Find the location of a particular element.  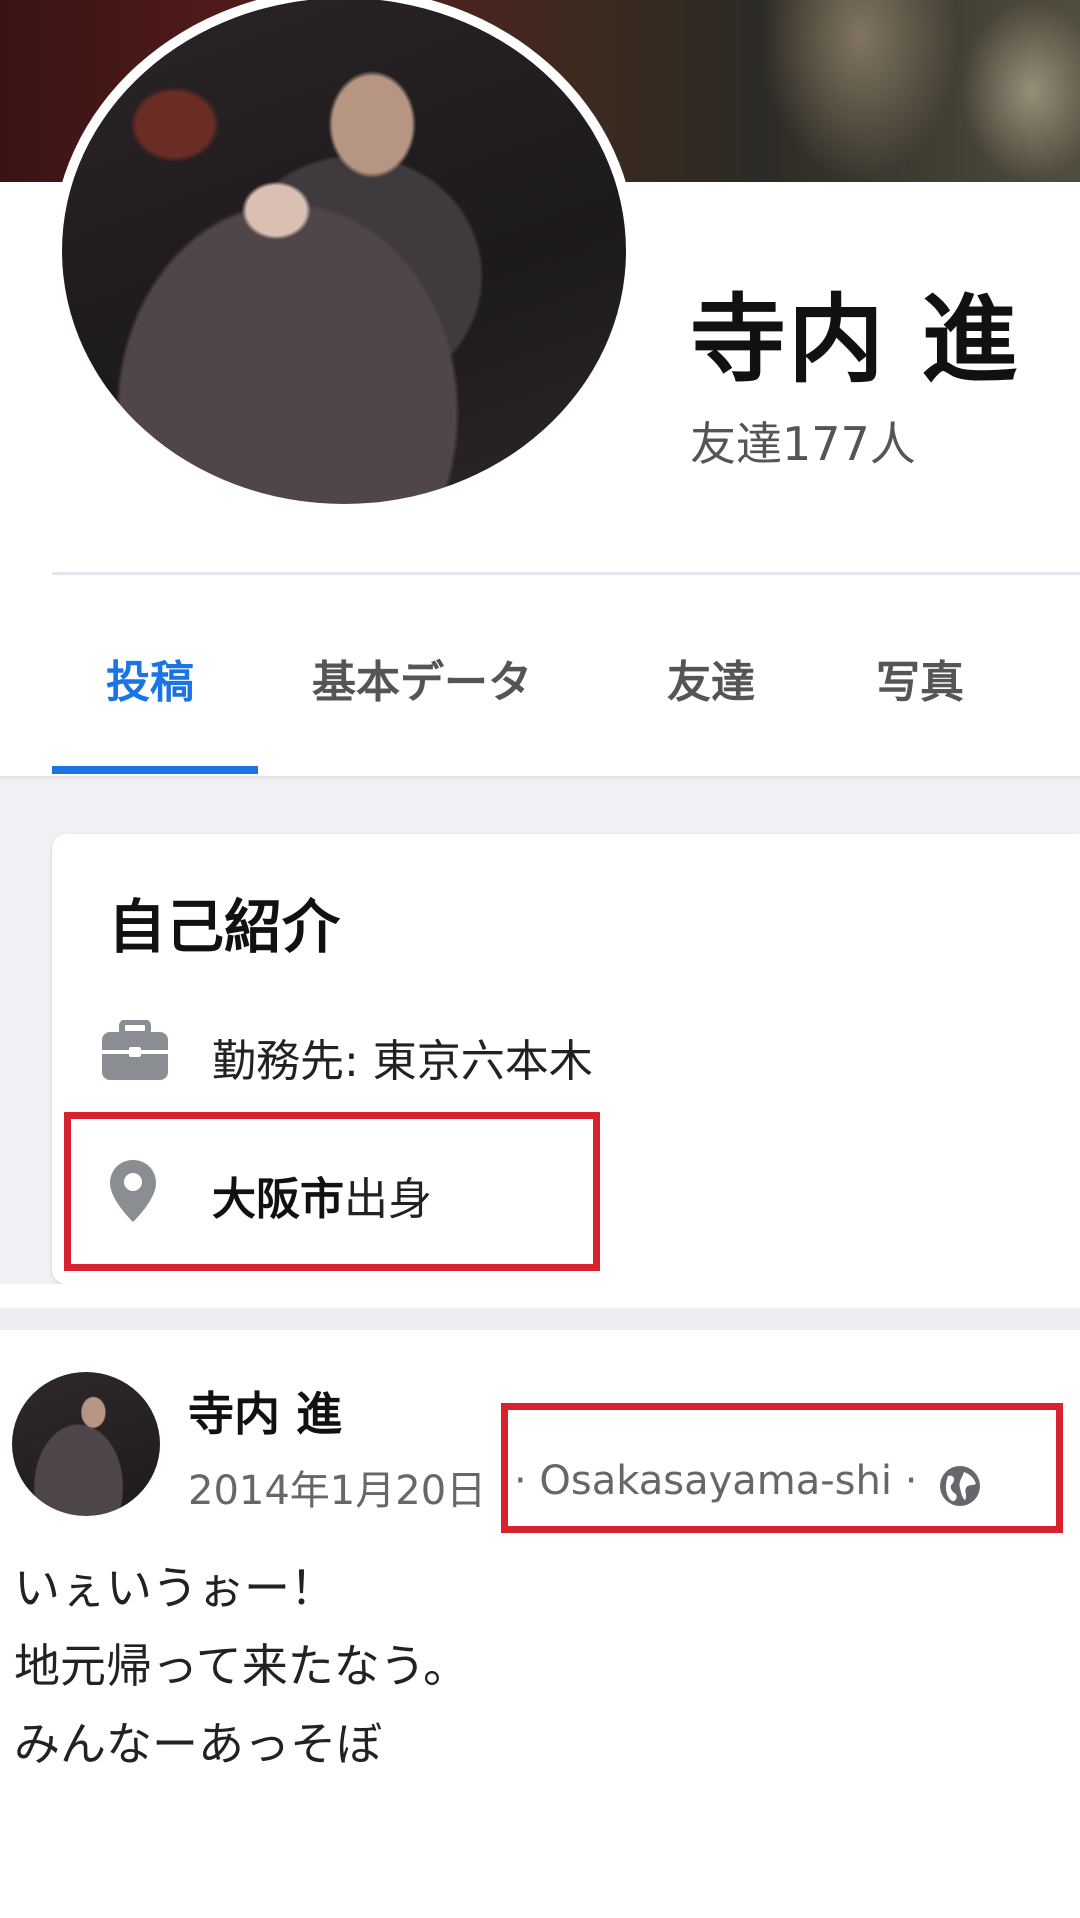

profile-picture is located at coordinates (344, 252).